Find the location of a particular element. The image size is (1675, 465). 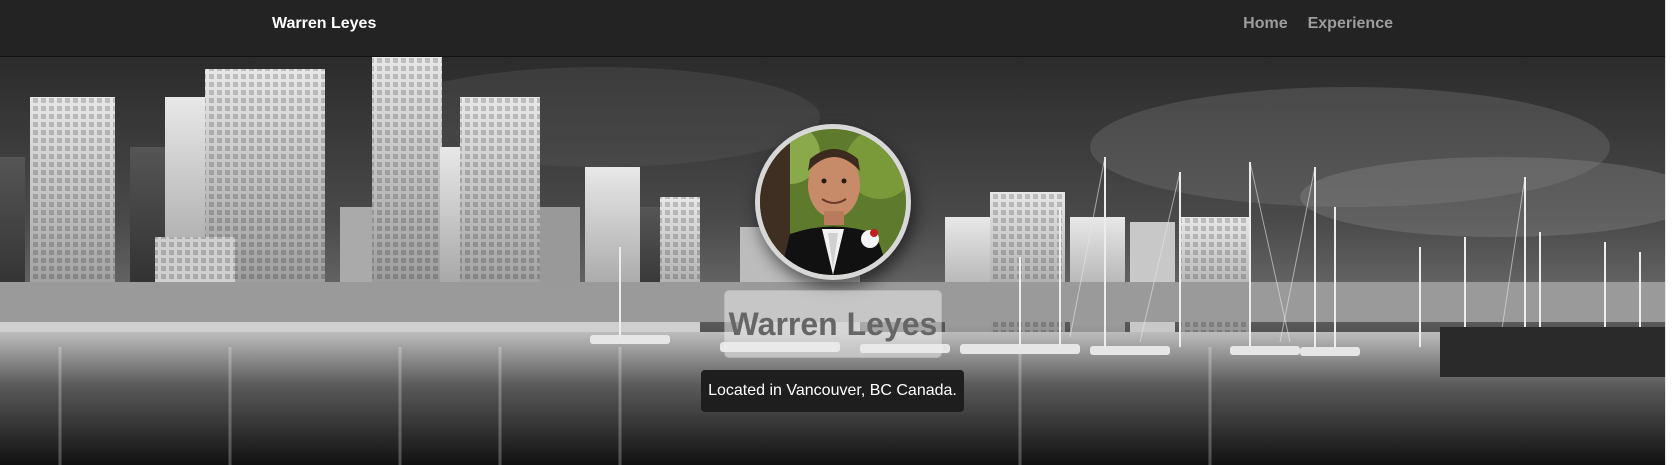

brand-link: Warren Leyes is located at coordinates (324, 24).